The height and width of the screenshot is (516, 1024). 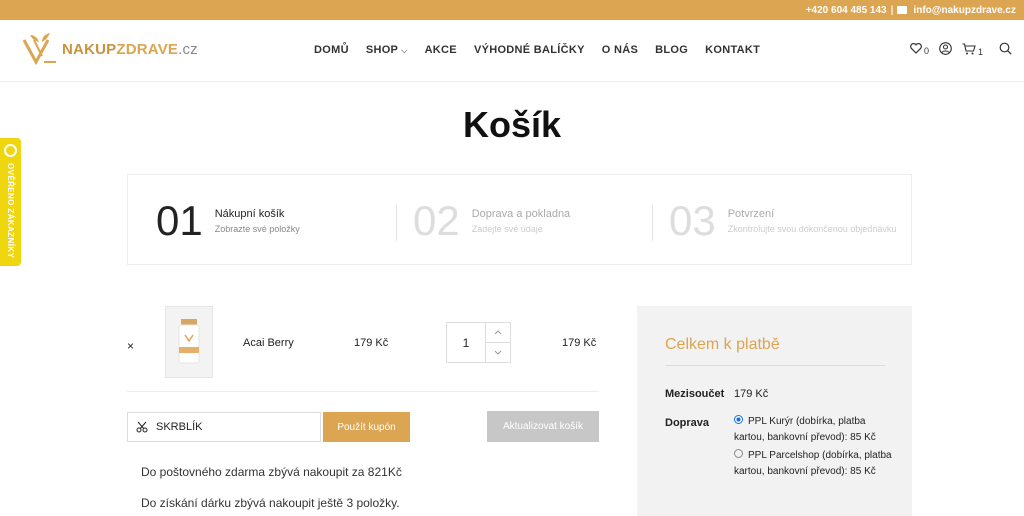 What do you see at coordinates (179, 220) in the screenshot?
I see `step-number: 01` at bounding box center [179, 220].